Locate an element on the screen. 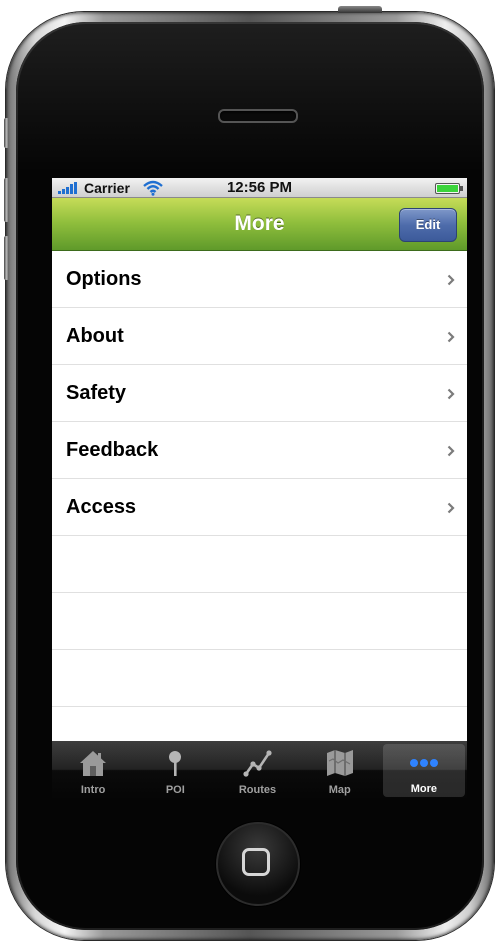 The width and height of the screenshot is (500, 946). home-square-icon is located at coordinates (256, 862).